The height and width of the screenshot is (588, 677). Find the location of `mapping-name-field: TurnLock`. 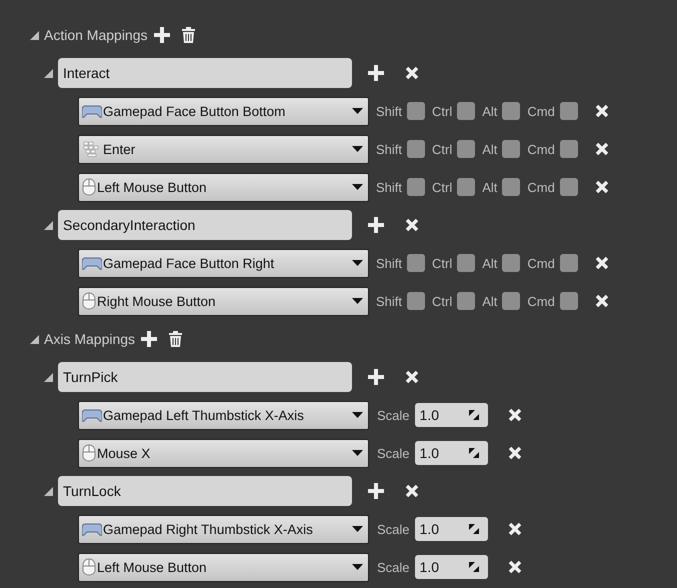

mapping-name-field: TurnLock is located at coordinates (205, 491).